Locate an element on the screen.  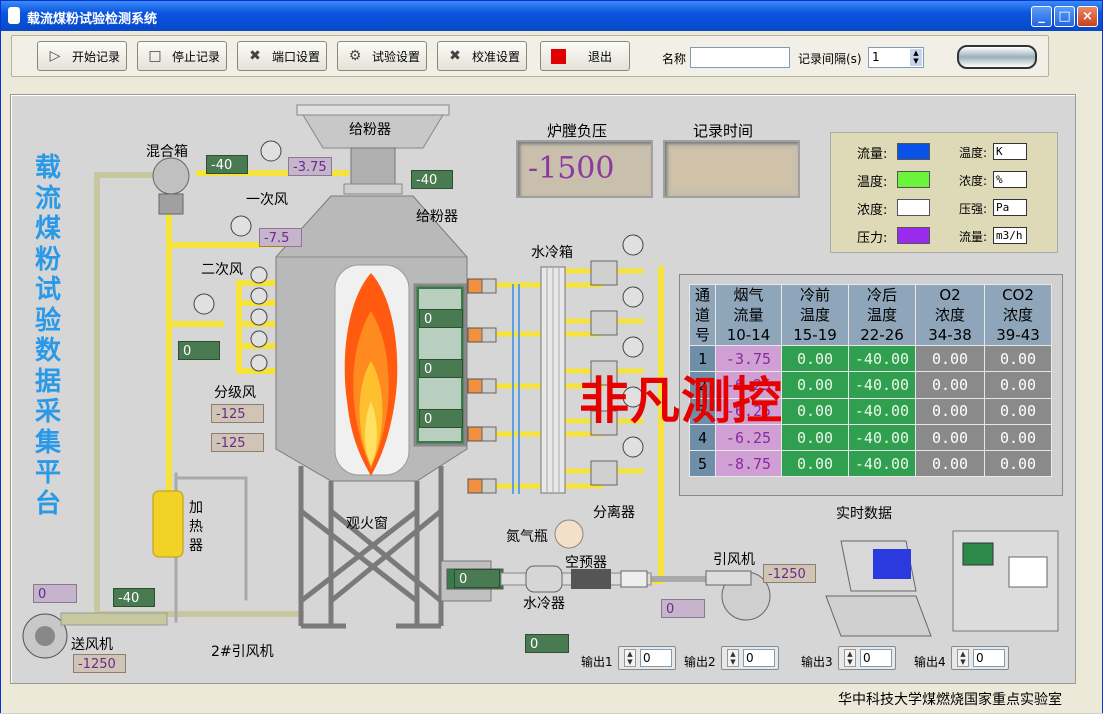
legend-name: 温度: is located at coordinates (872, 182).